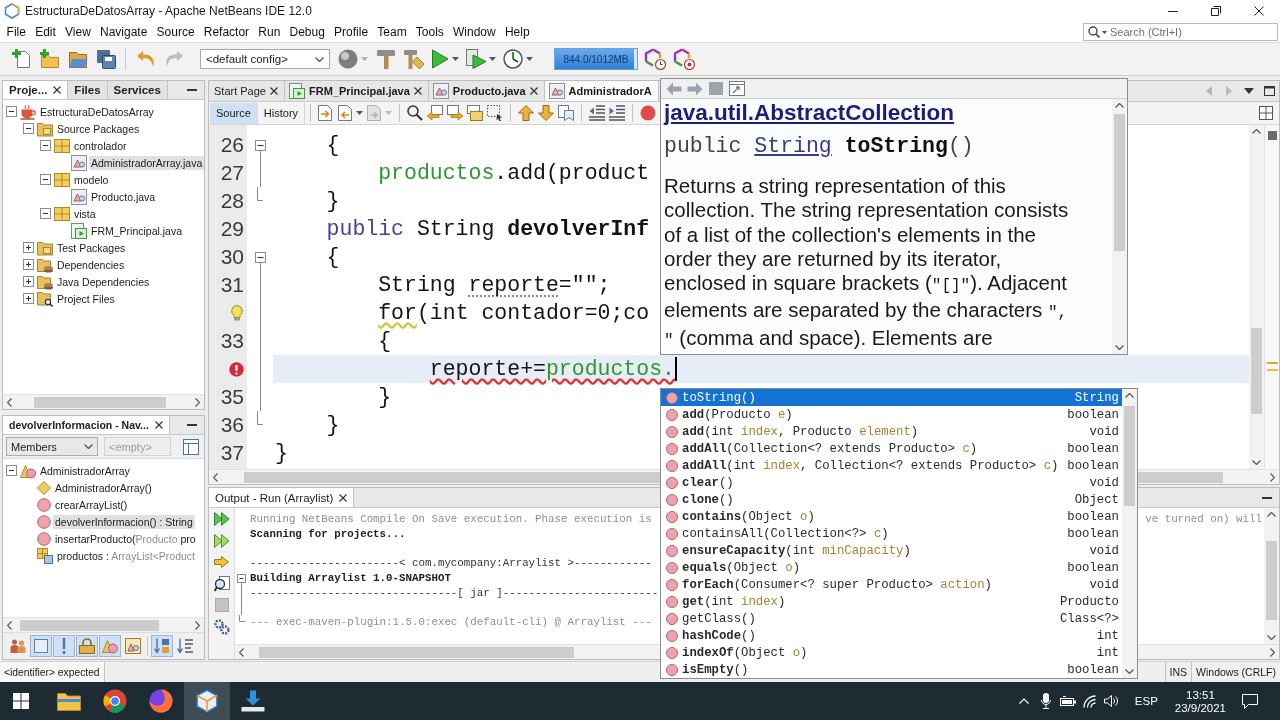 The height and width of the screenshot is (720, 1280). What do you see at coordinates (514, 173) in the screenshot?
I see `code-line: productos.add(product` at bounding box center [514, 173].